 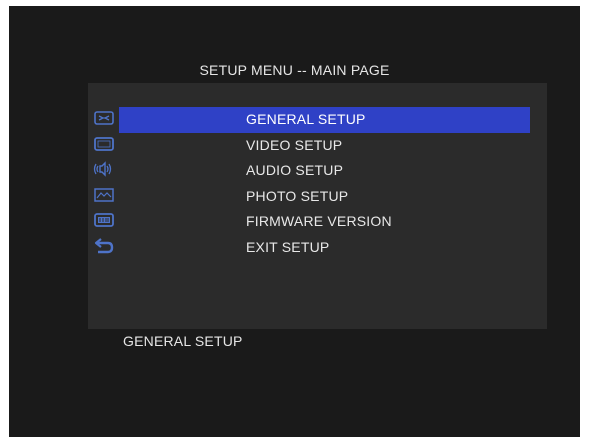 What do you see at coordinates (324, 146) in the screenshot?
I see `menu-item-video-setup: VIDEO SETUP` at bounding box center [324, 146].